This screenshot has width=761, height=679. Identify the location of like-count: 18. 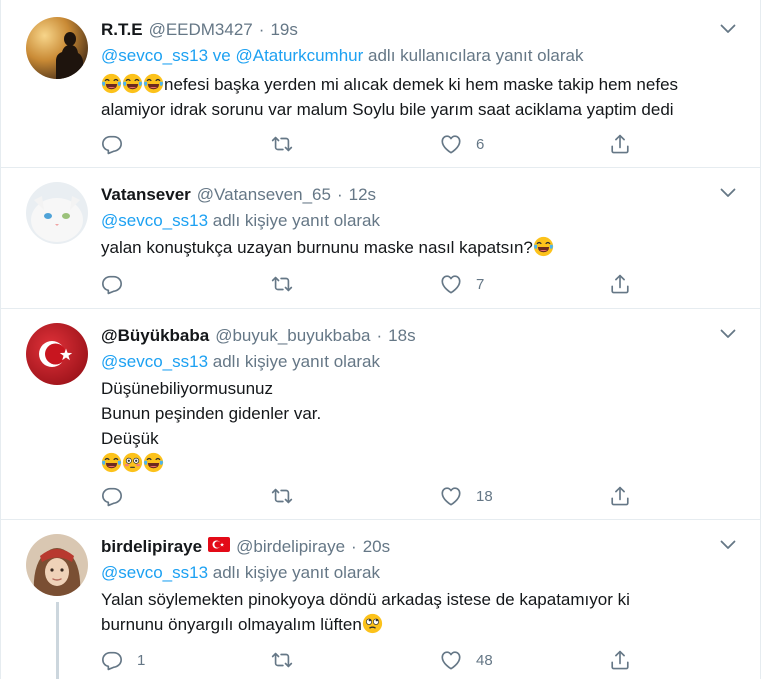
(484, 496).